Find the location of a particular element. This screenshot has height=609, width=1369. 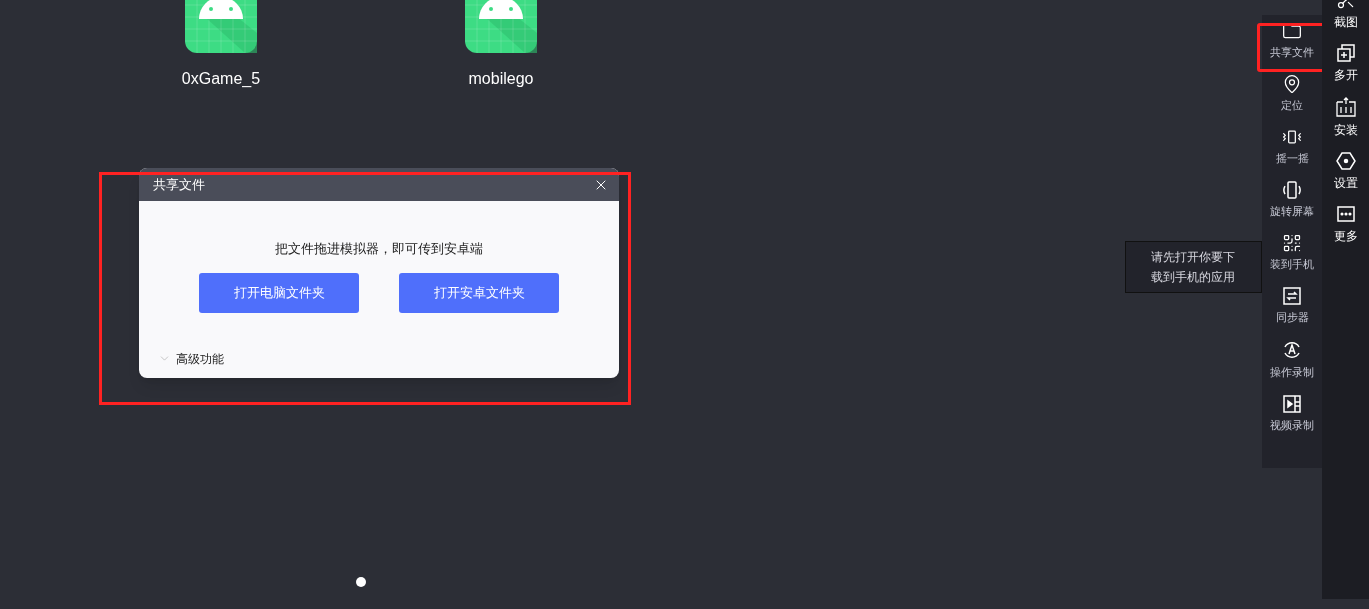

tool-button: 共享文件 is located at coordinates (1292, 40).